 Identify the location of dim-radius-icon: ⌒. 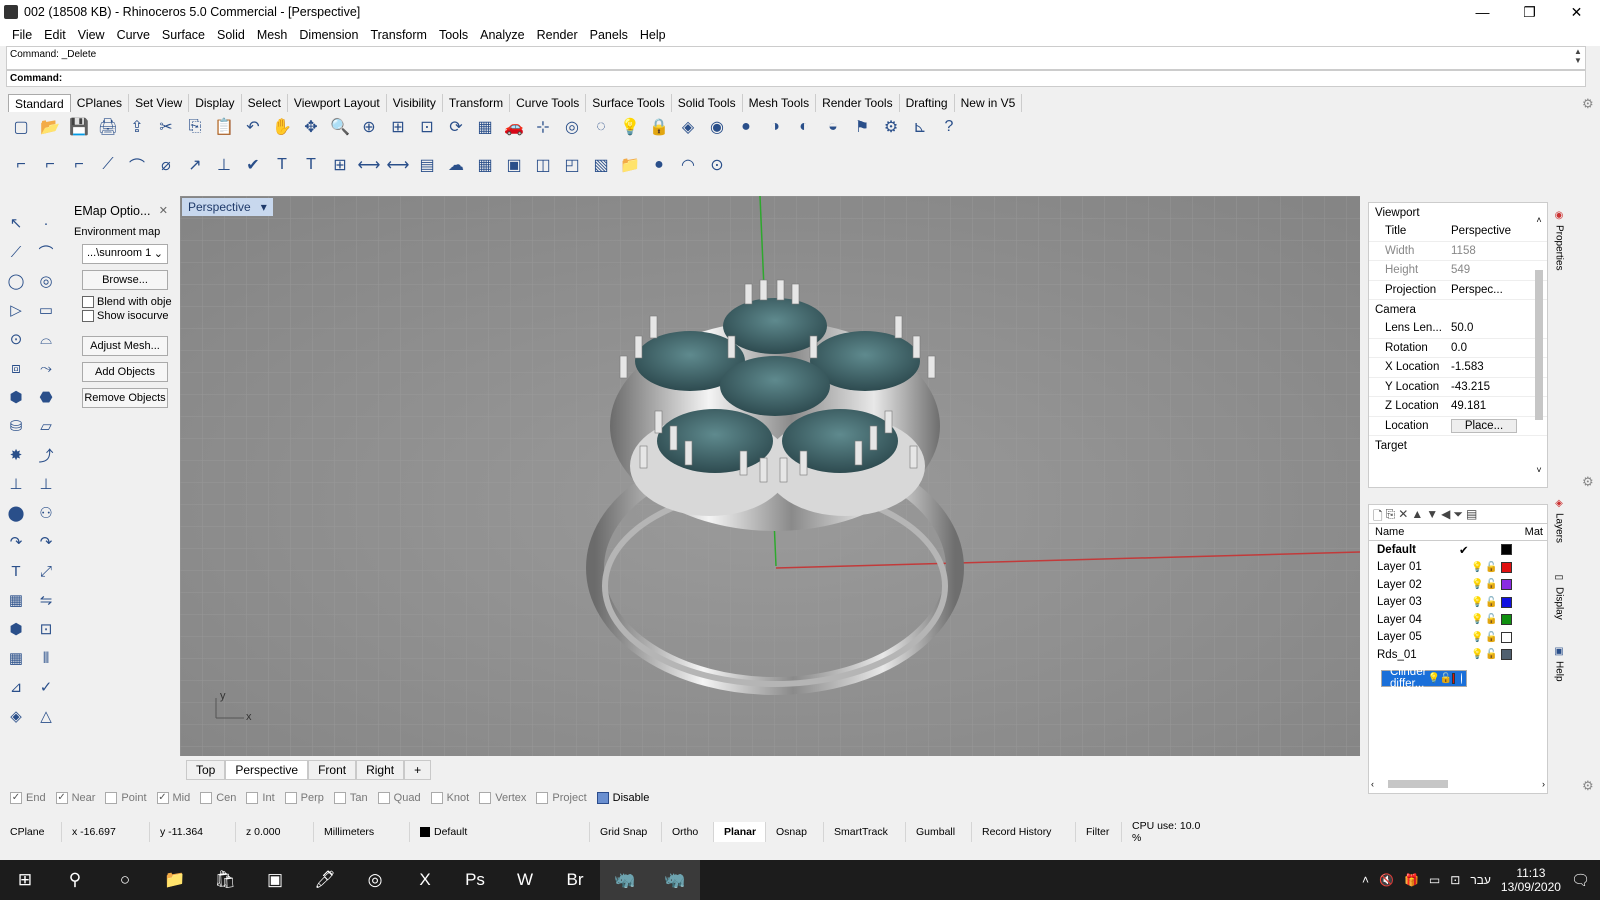
(137, 165).